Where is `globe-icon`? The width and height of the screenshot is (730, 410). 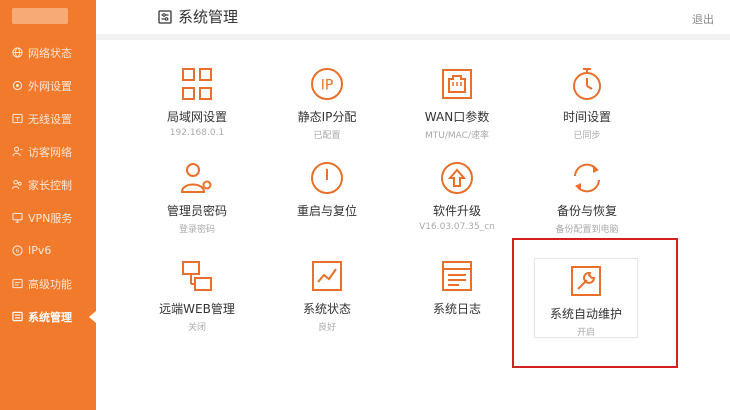 globe-icon is located at coordinates (17, 52).